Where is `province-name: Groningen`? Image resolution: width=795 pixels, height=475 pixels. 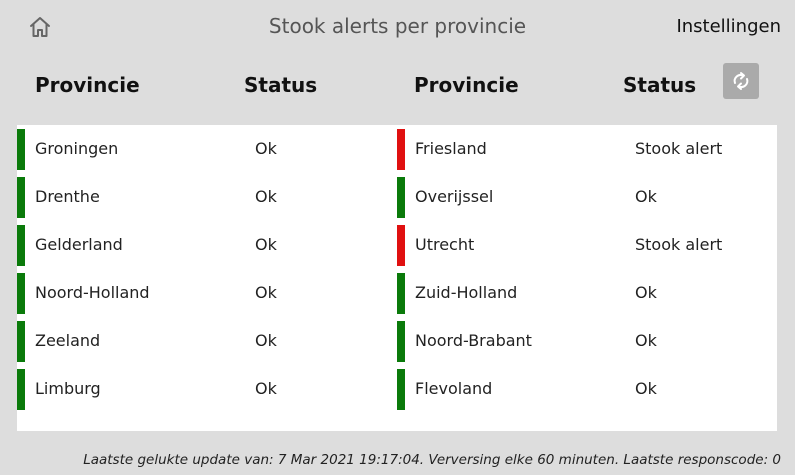 province-name: Groningen is located at coordinates (77, 148).